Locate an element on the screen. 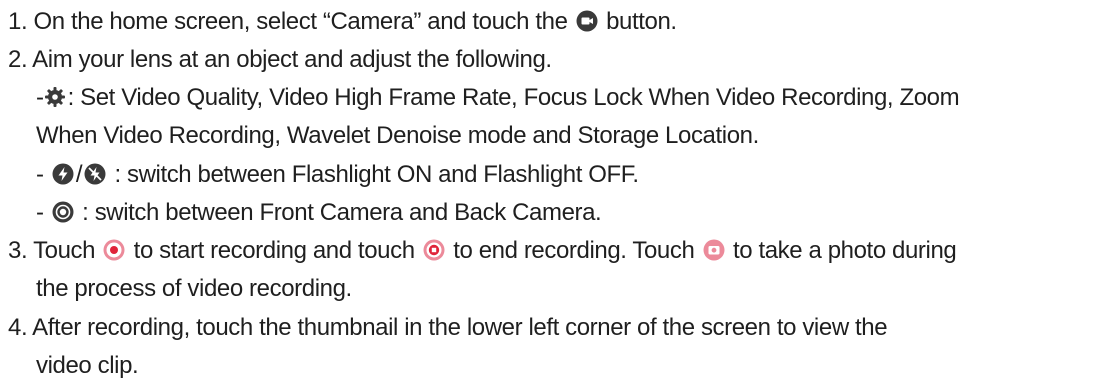 The image size is (1105, 388). step-number: 1. is located at coordinates (18, 21).